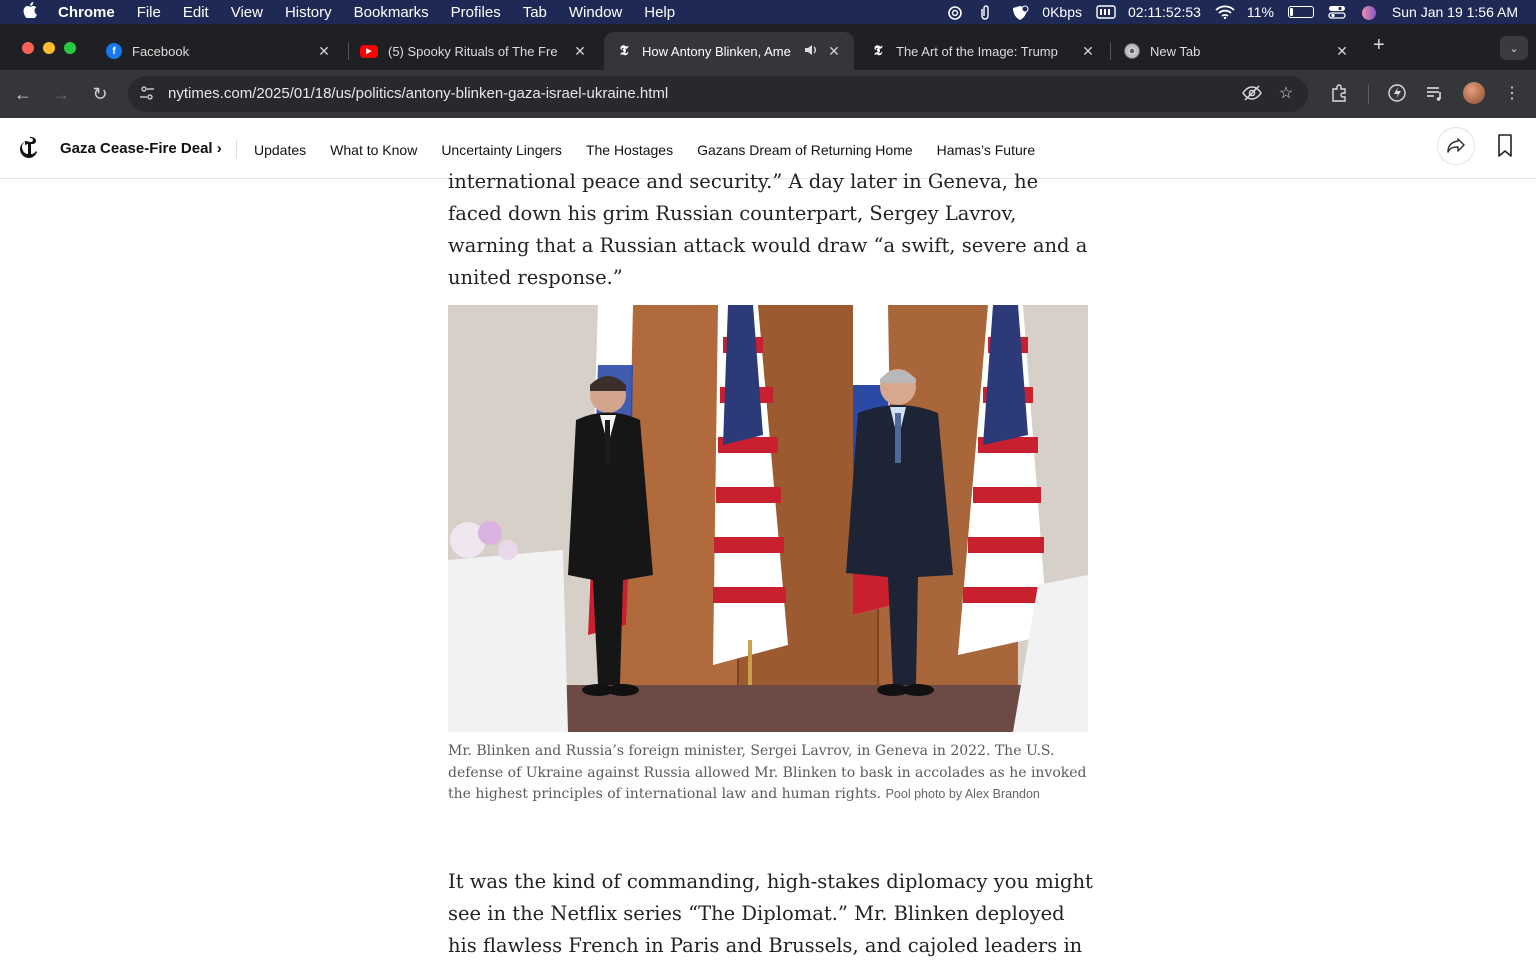  Describe the element at coordinates (369, 51) in the screenshot. I see `youtube-icon: ▶` at that location.